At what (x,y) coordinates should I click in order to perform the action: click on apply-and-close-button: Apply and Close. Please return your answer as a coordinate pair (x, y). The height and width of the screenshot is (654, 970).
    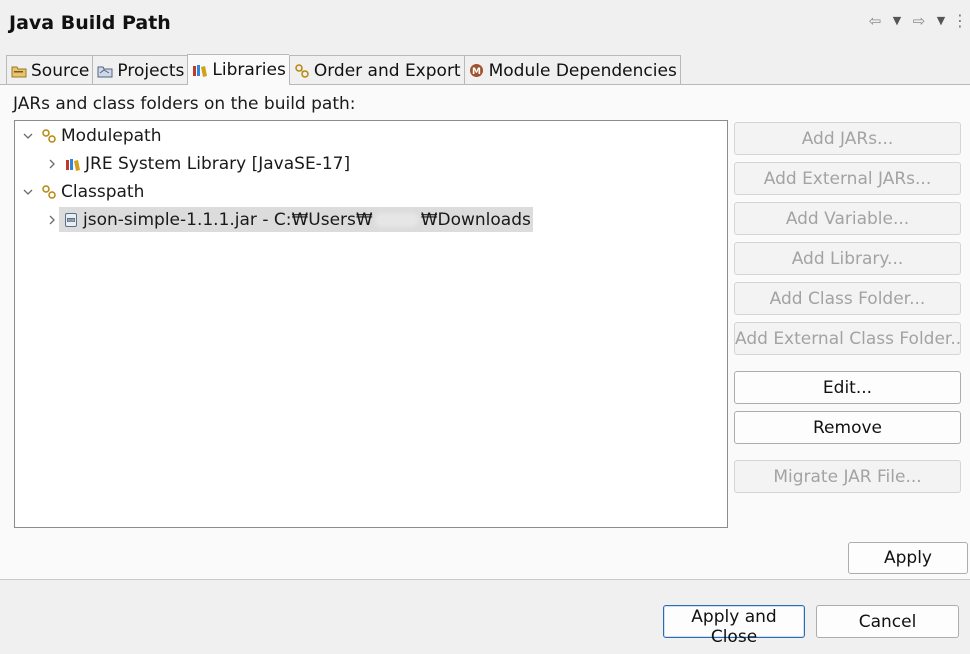
    Looking at the image, I should click on (734, 626).